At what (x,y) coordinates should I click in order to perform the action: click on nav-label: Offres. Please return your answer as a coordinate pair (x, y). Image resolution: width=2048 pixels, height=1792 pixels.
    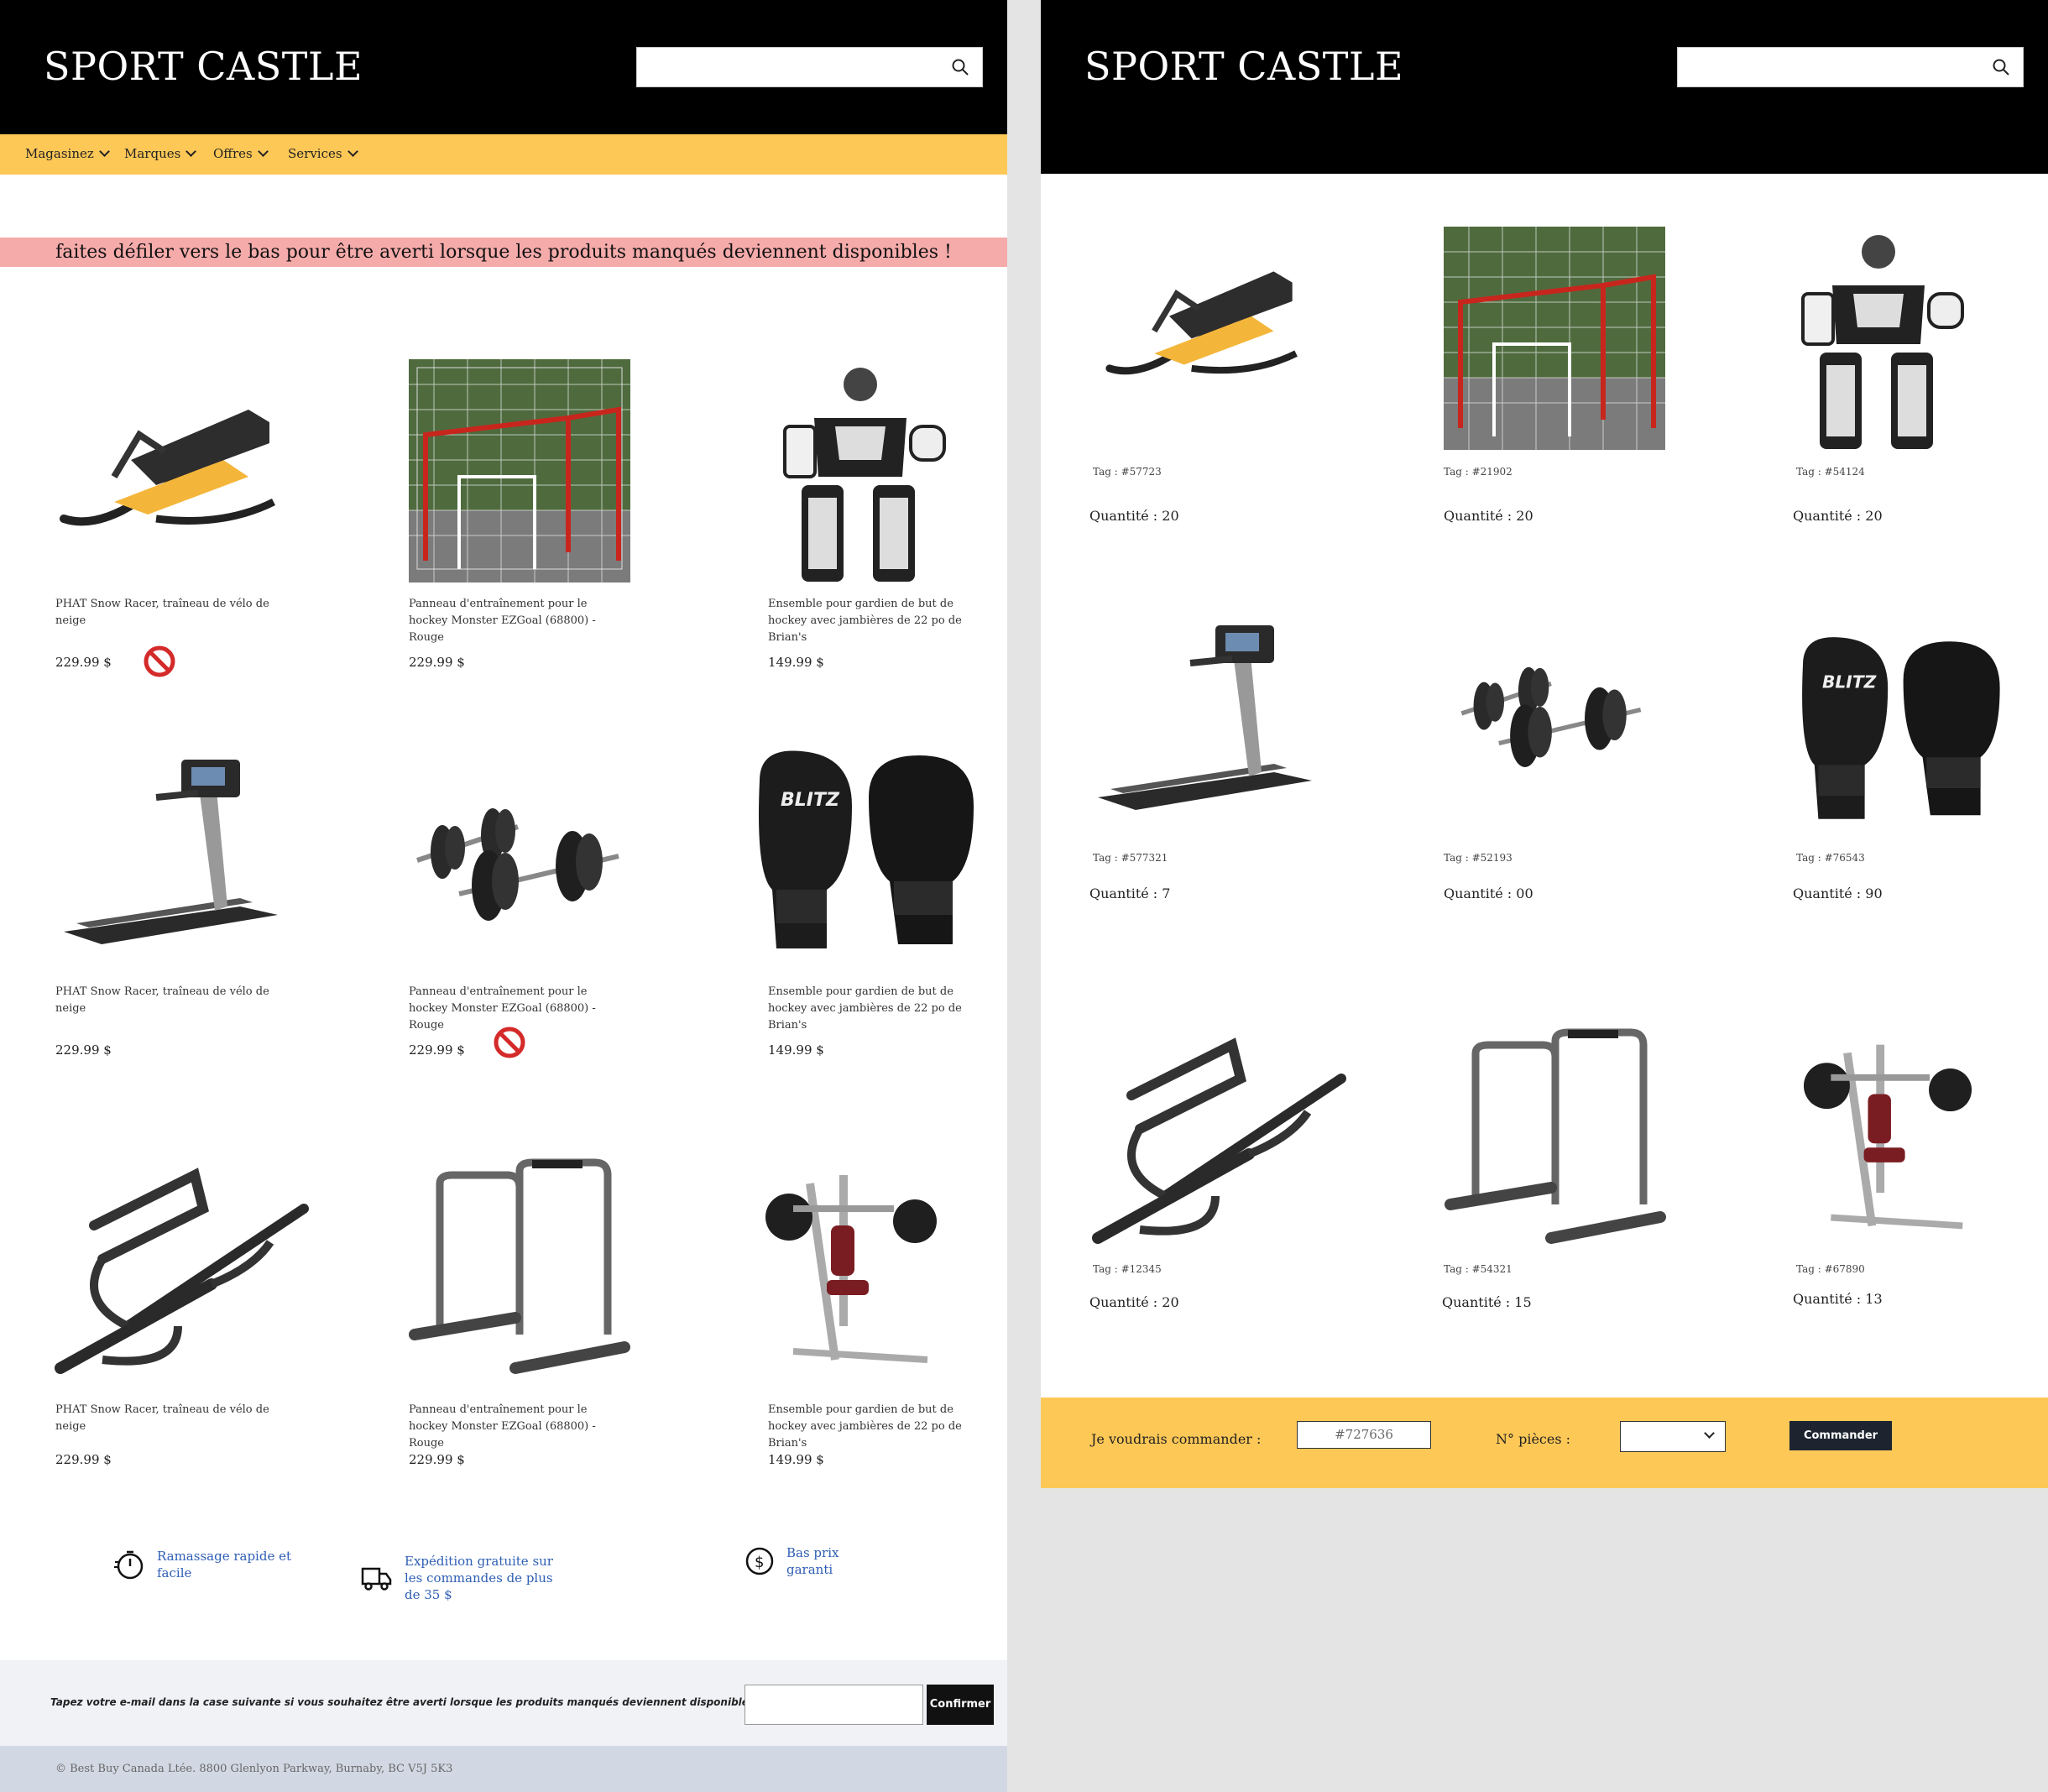
    Looking at the image, I should click on (233, 153).